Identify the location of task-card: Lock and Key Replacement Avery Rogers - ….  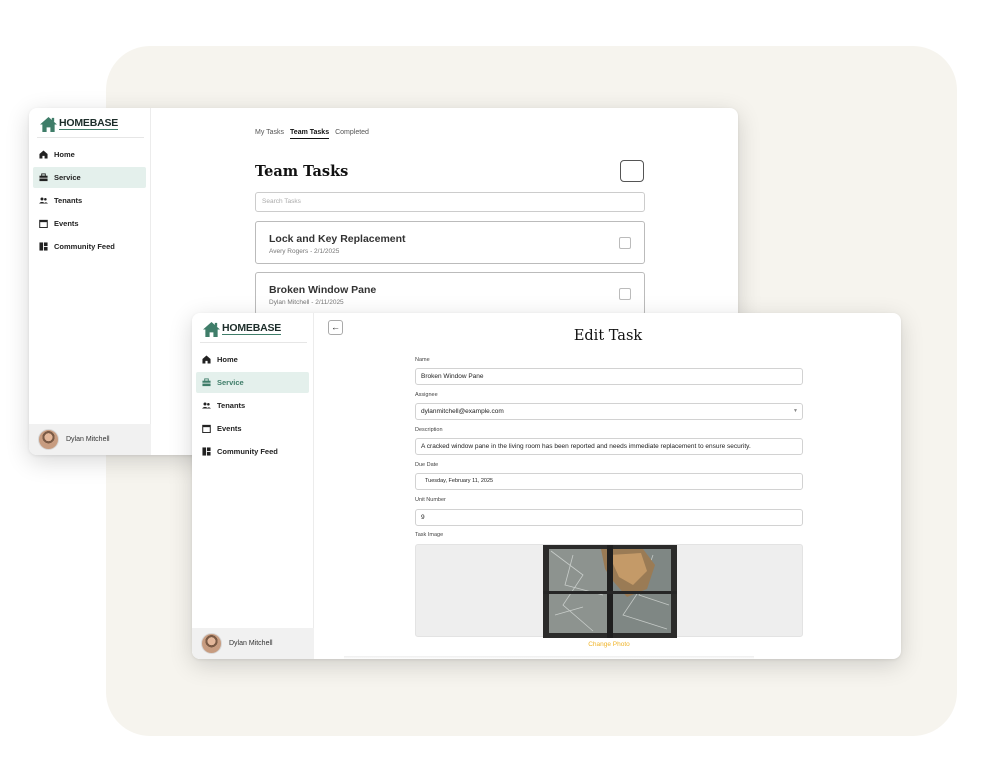
(450, 242).